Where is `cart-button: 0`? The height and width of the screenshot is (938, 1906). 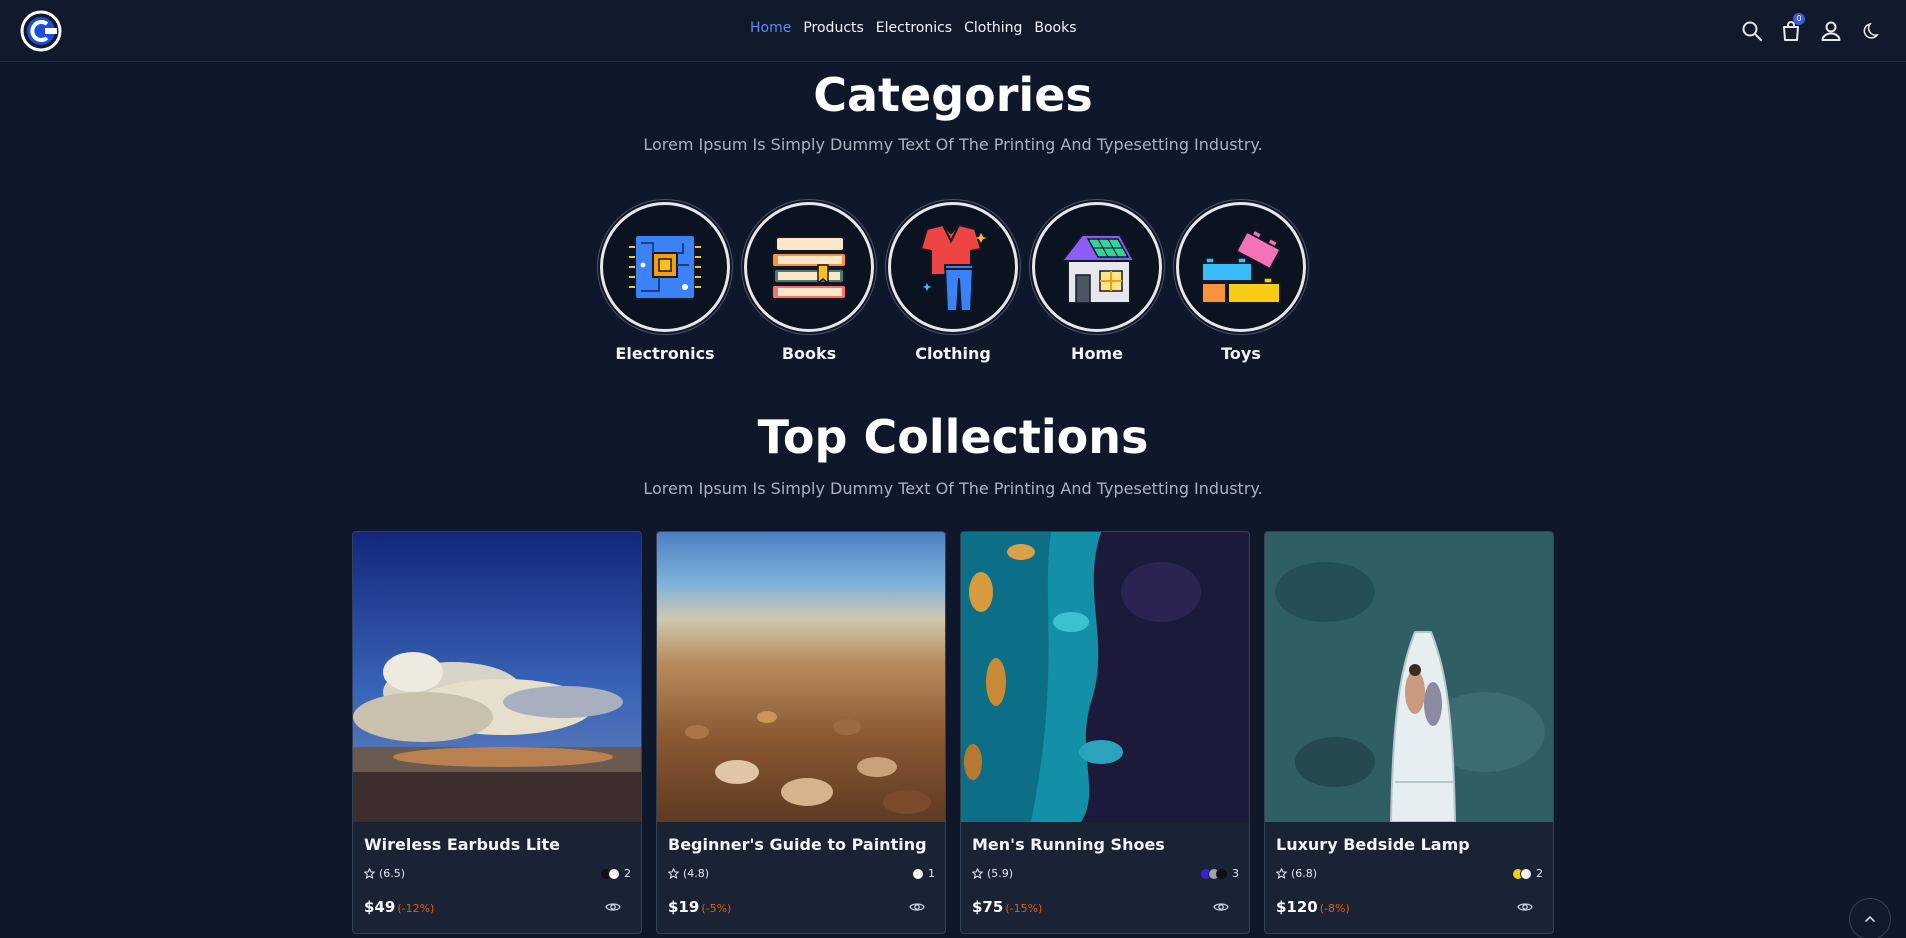 cart-button: 0 is located at coordinates (1792, 28).